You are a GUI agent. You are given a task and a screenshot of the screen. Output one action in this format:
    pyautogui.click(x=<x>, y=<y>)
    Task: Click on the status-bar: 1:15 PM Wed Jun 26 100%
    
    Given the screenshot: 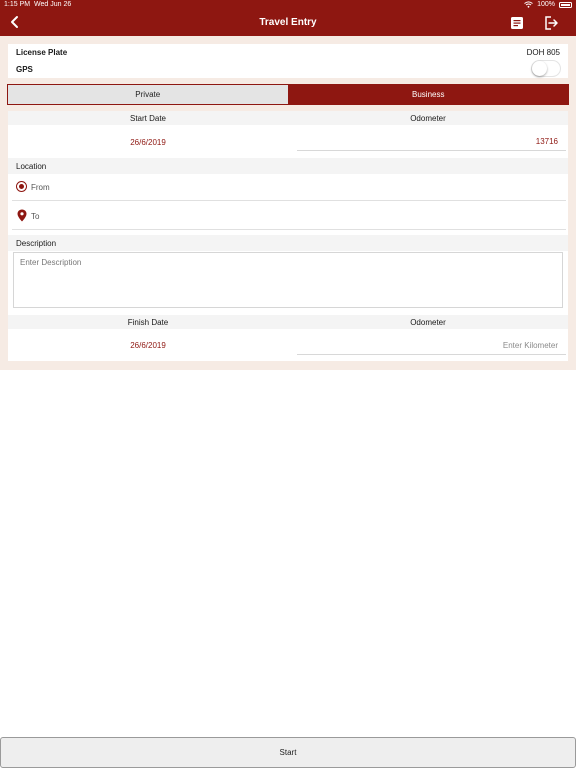 What is the action you would take?
    pyautogui.click(x=288, y=5)
    